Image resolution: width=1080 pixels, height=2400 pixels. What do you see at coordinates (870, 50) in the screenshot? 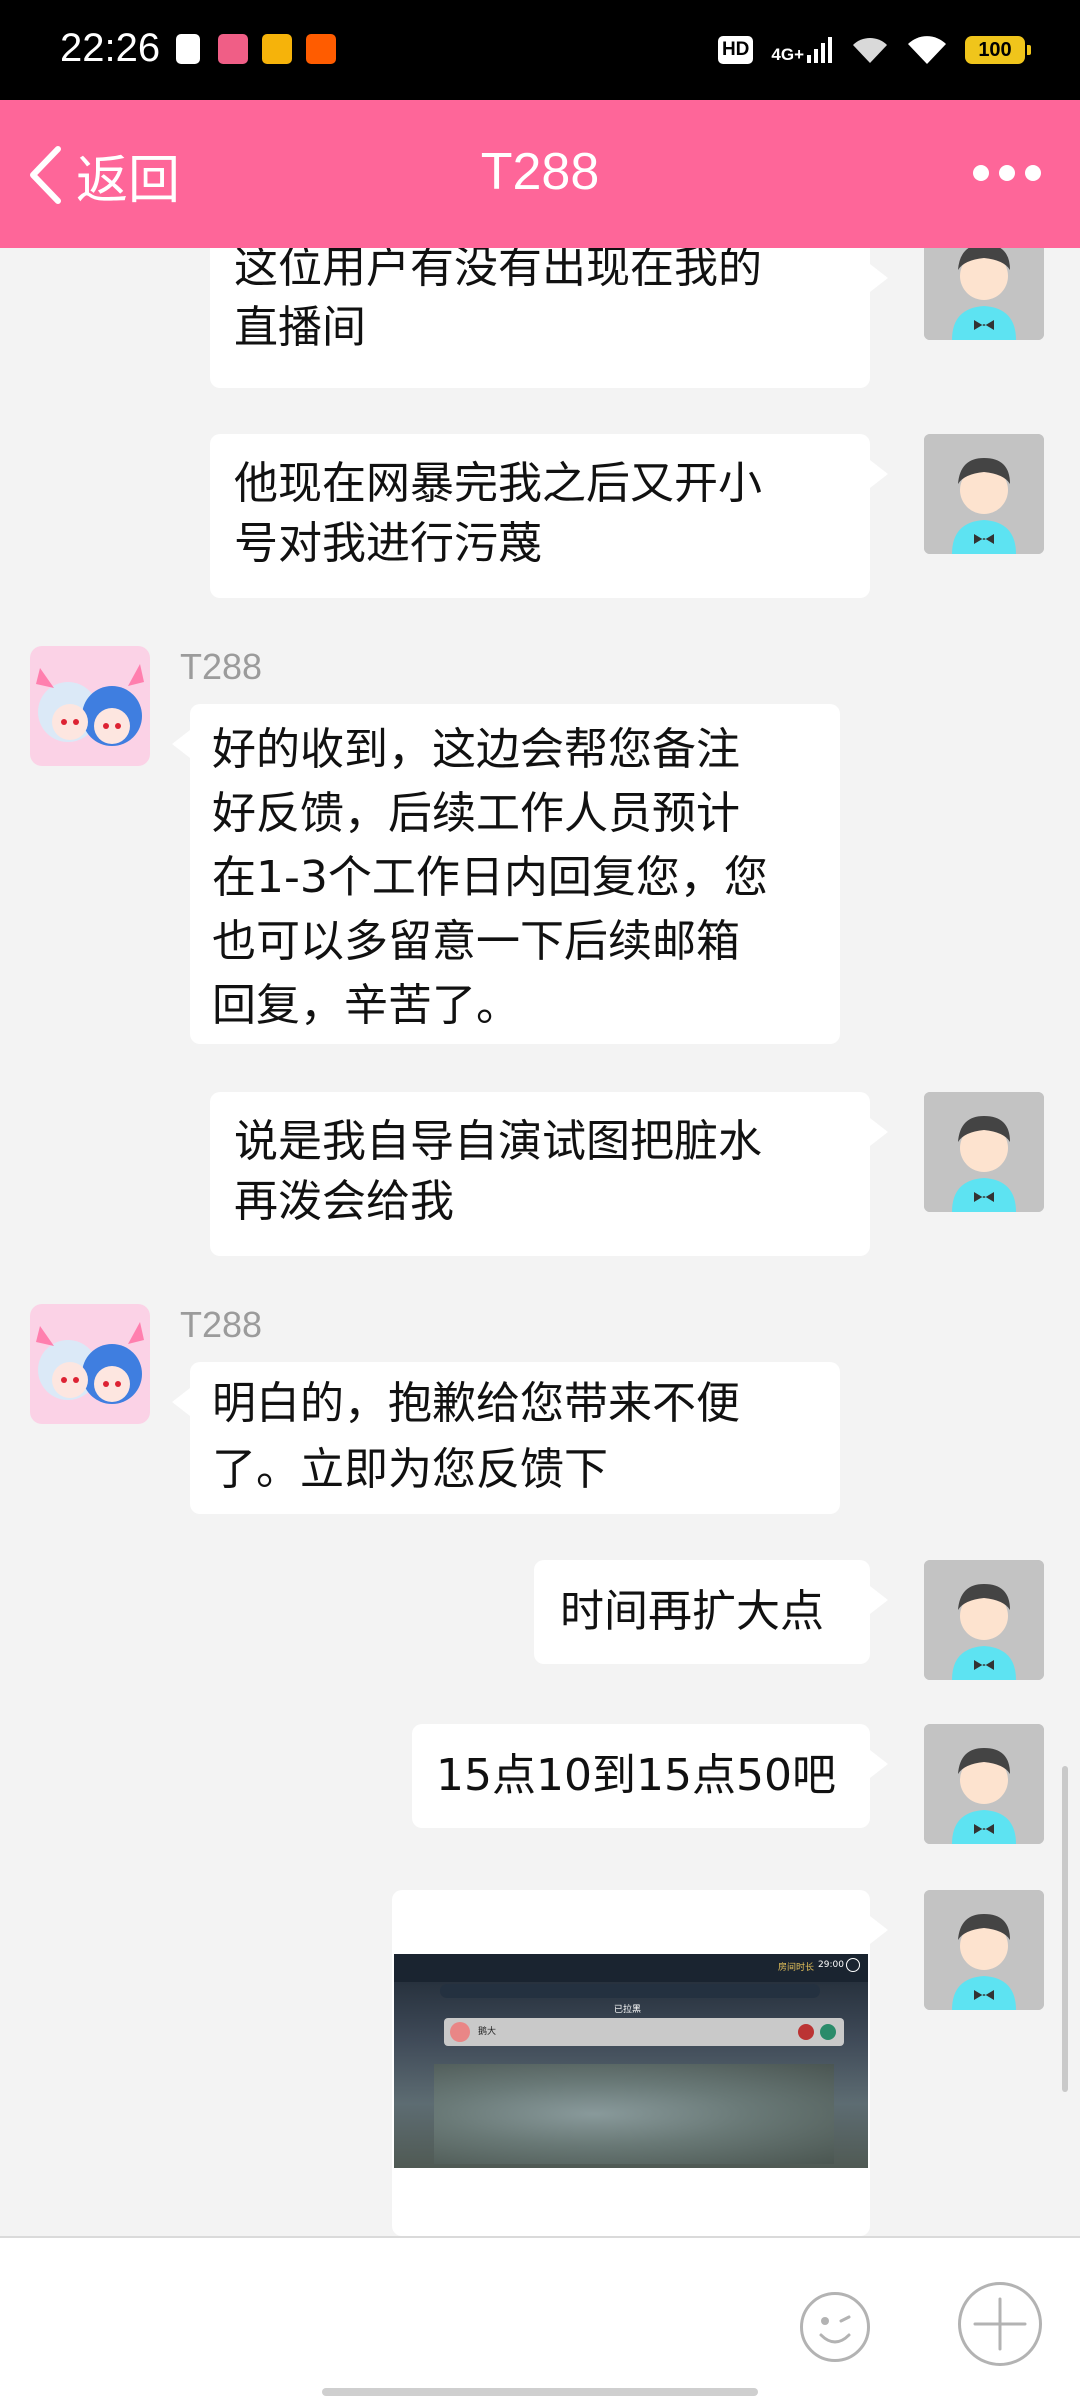
I see `wifi-secondary-icon` at bounding box center [870, 50].